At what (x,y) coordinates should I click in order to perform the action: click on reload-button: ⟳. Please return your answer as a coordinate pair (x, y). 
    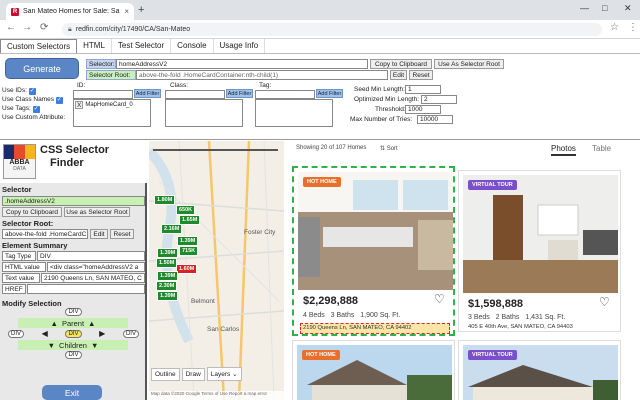
    Looking at the image, I should click on (44, 27).